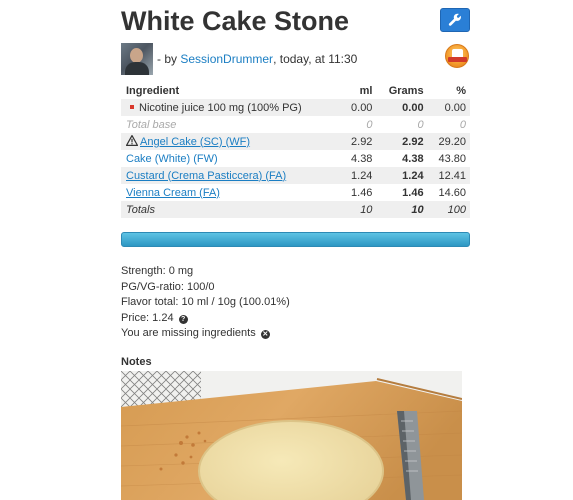 The width and height of the screenshot is (573, 500). What do you see at coordinates (462, 124) in the screenshot?
I see `percent-cell: 0` at bounding box center [462, 124].